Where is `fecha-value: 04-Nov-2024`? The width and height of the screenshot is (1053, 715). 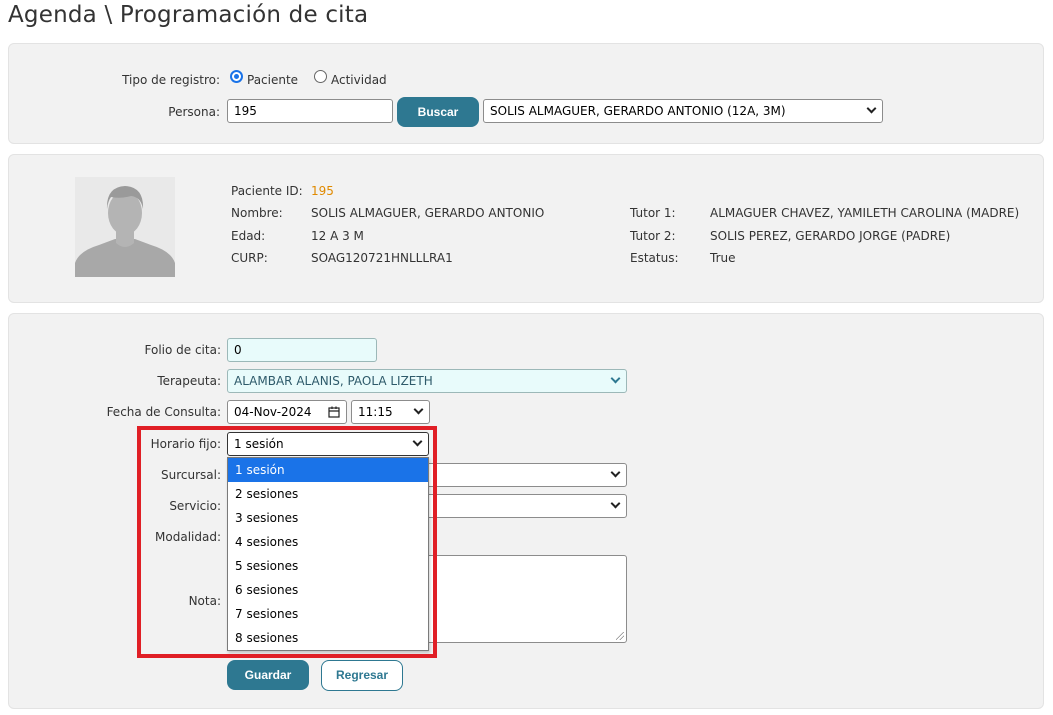
fecha-value: 04-Nov-2024 is located at coordinates (273, 412).